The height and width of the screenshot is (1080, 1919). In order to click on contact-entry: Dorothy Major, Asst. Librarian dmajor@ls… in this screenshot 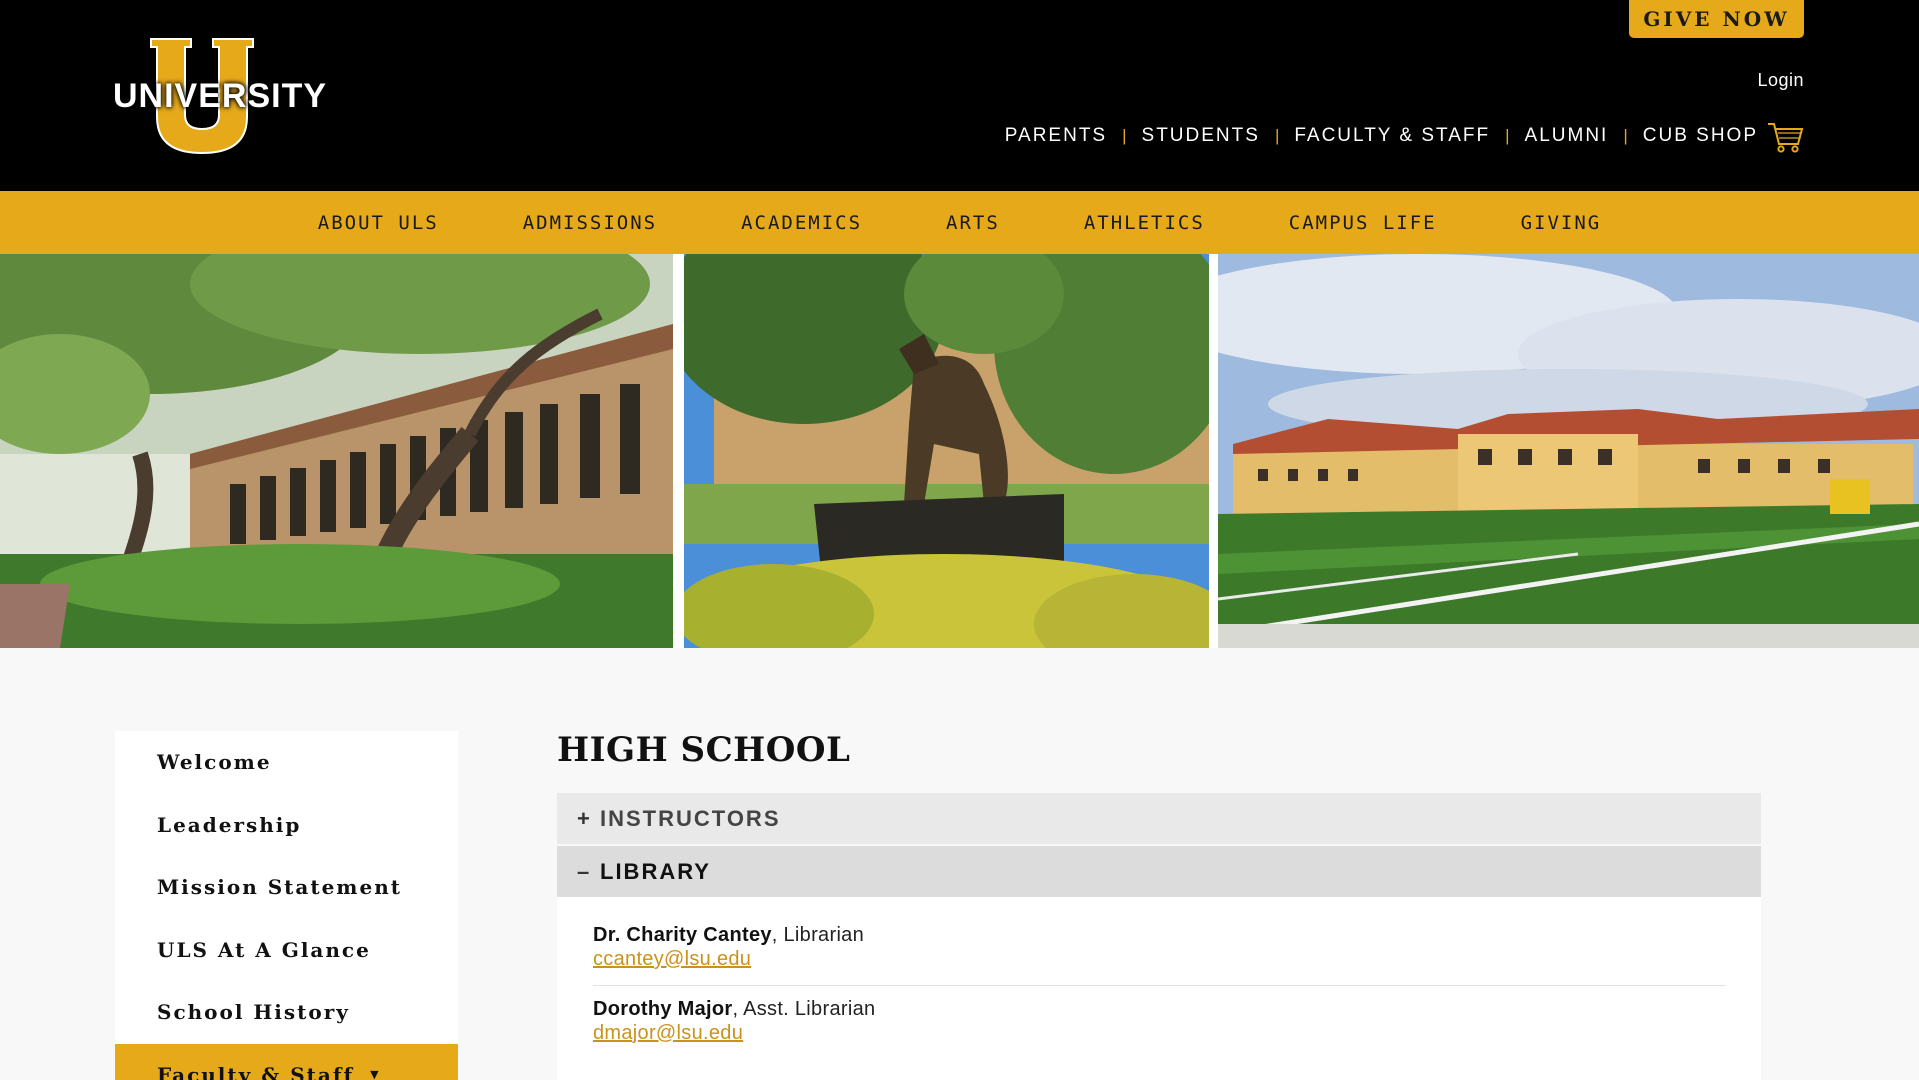, I will do `click(734, 1021)`.